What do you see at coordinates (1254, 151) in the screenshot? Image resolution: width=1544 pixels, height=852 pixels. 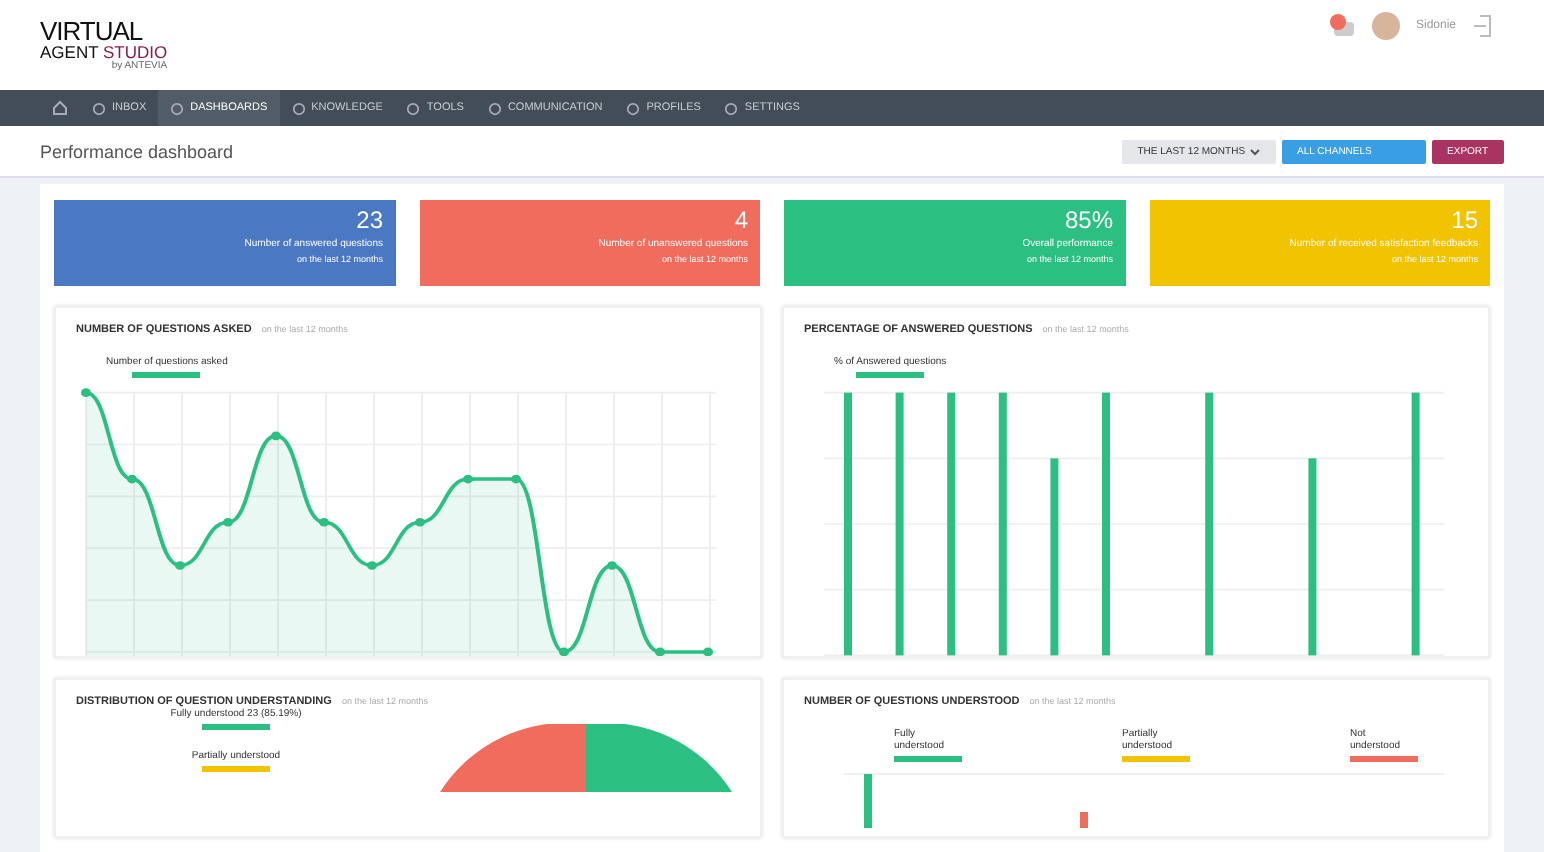 I see `caret-icon` at bounding box center [1254, 151].